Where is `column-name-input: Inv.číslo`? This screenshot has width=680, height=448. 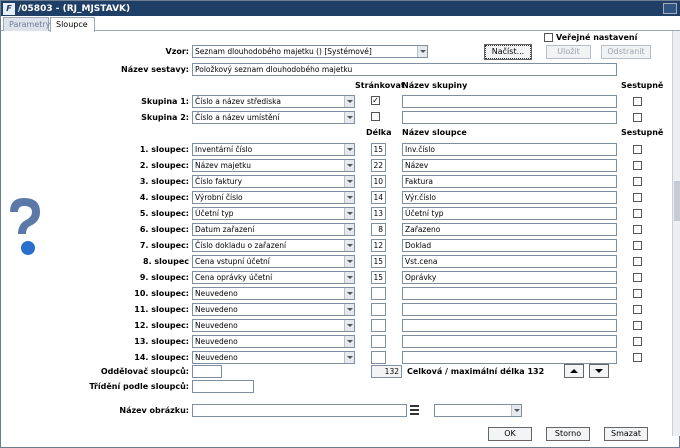
column-name-input: Inv.číslo is located at coordinates (509, 149).